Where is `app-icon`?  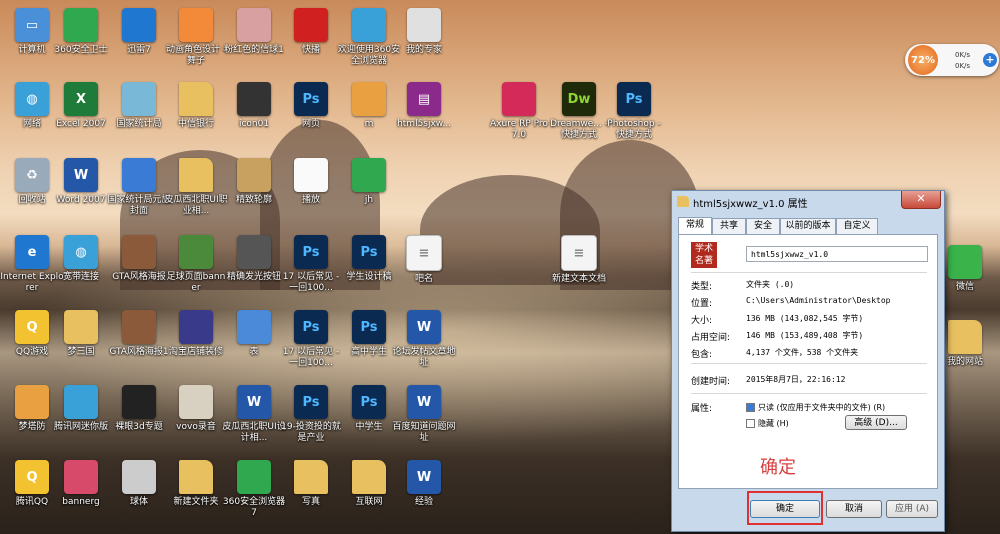
app-icon is located at coordinates (139, 25).